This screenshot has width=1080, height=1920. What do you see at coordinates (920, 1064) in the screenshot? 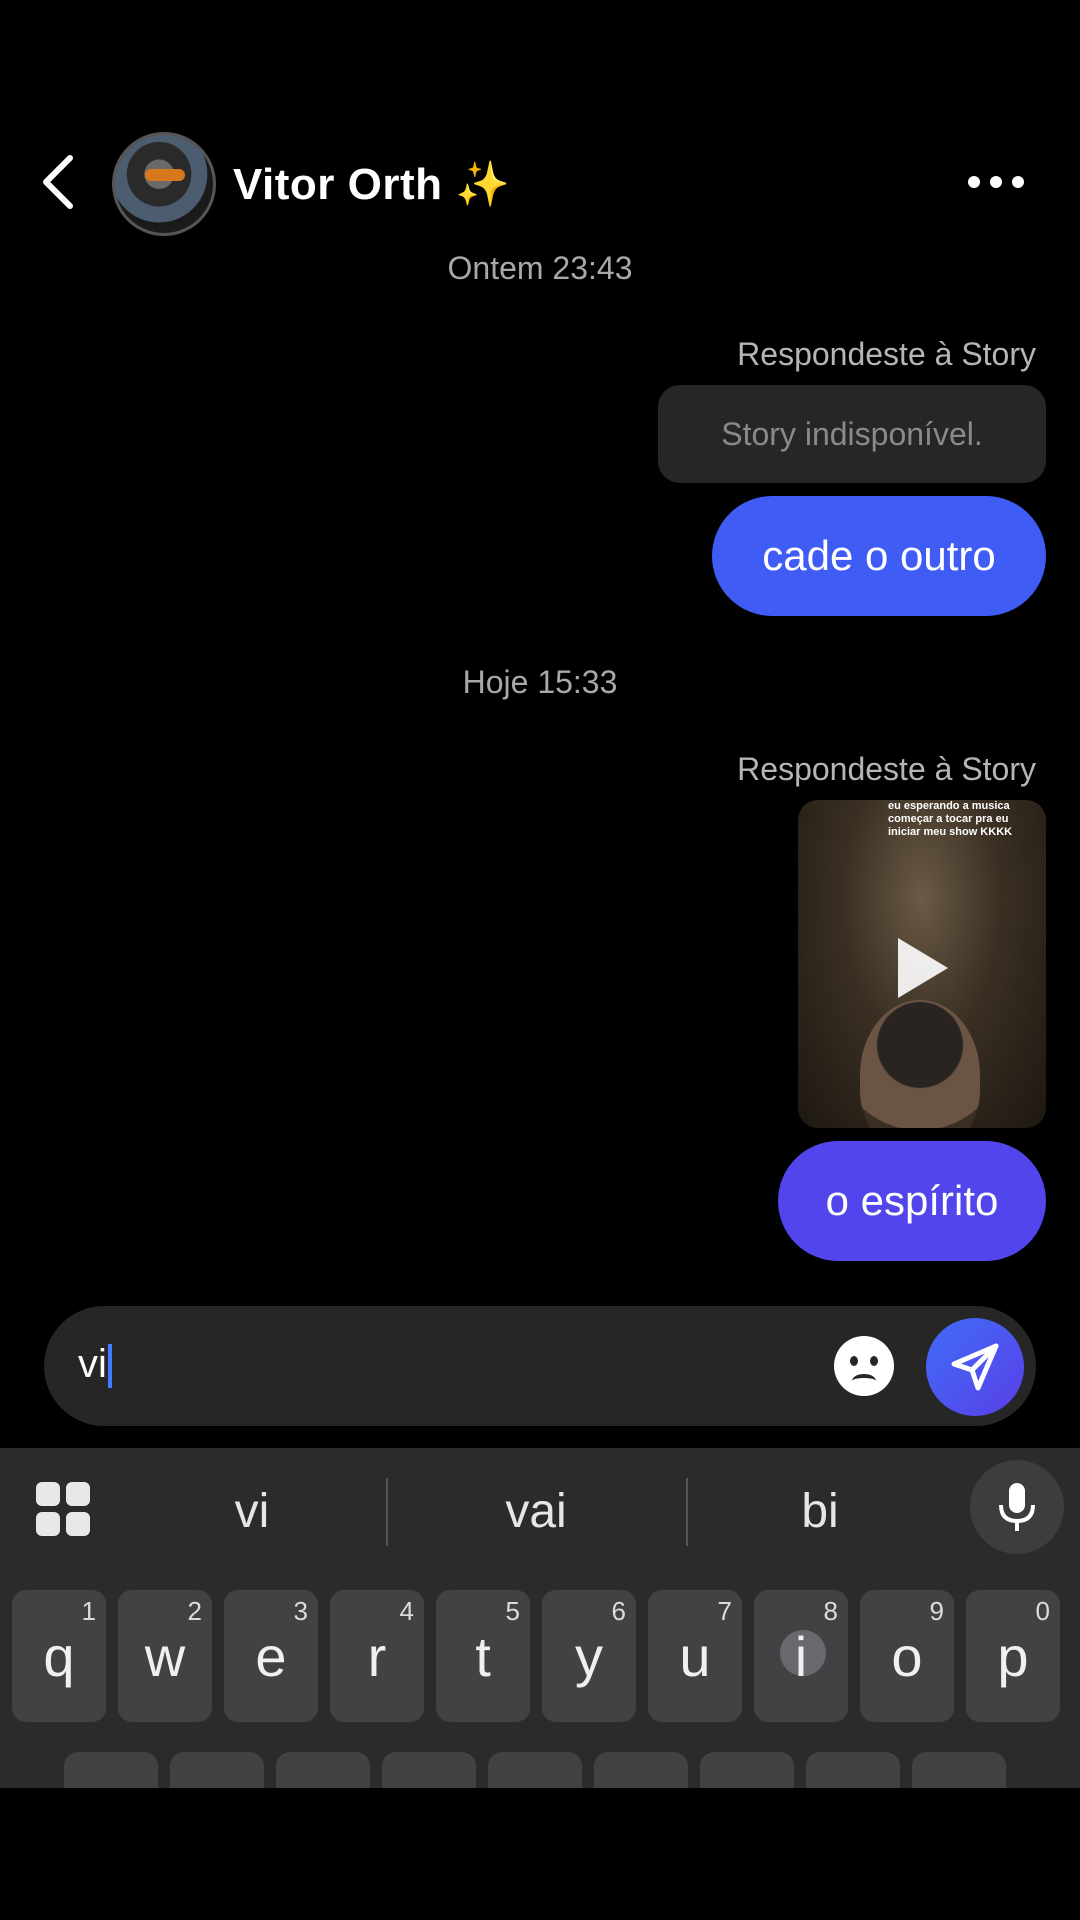
I see `story-face` at bounding box center [920, 1064].